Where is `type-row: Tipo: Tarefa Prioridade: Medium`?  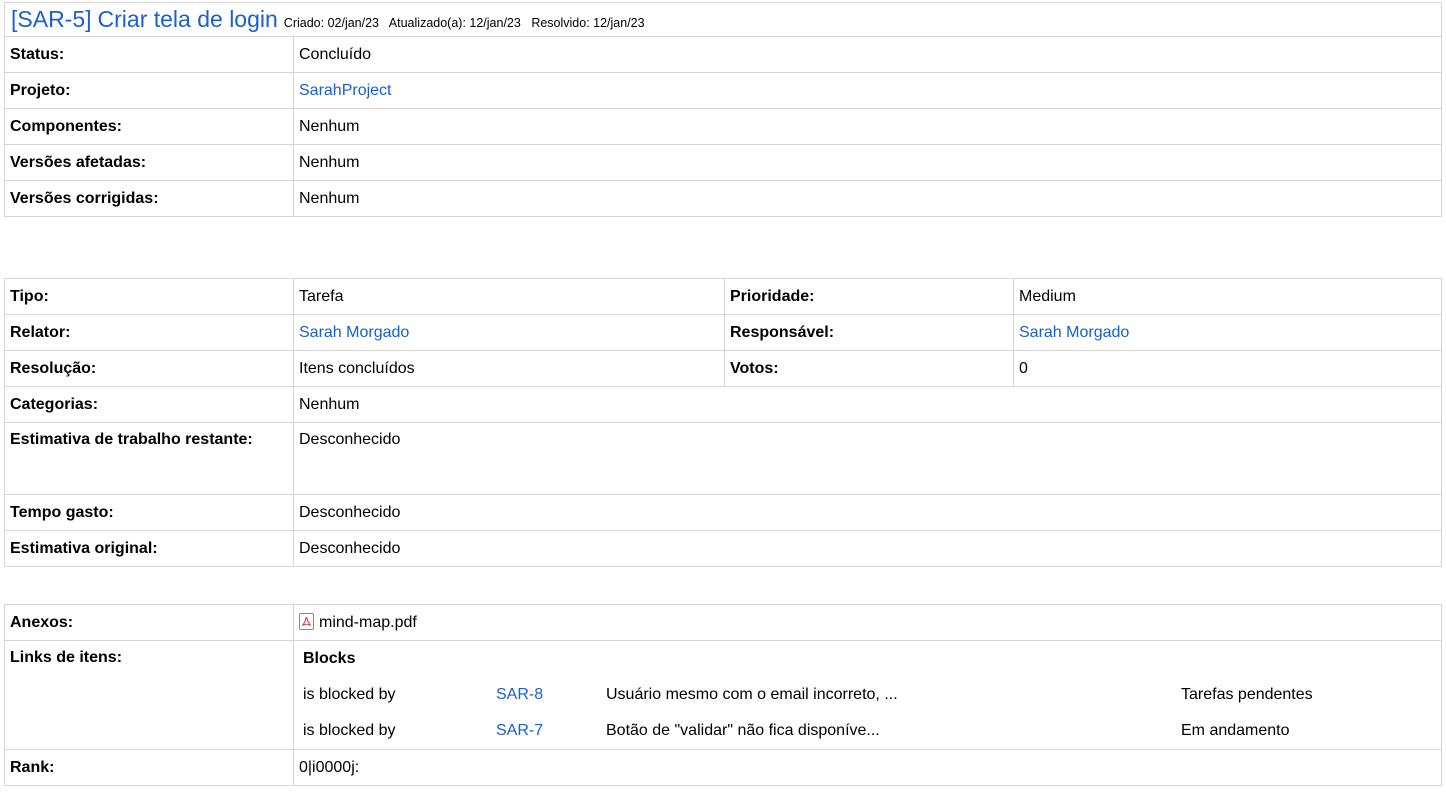
type-row: Tipo: Tarefa Prioridade: Medium is located at coordinates (723, 296).